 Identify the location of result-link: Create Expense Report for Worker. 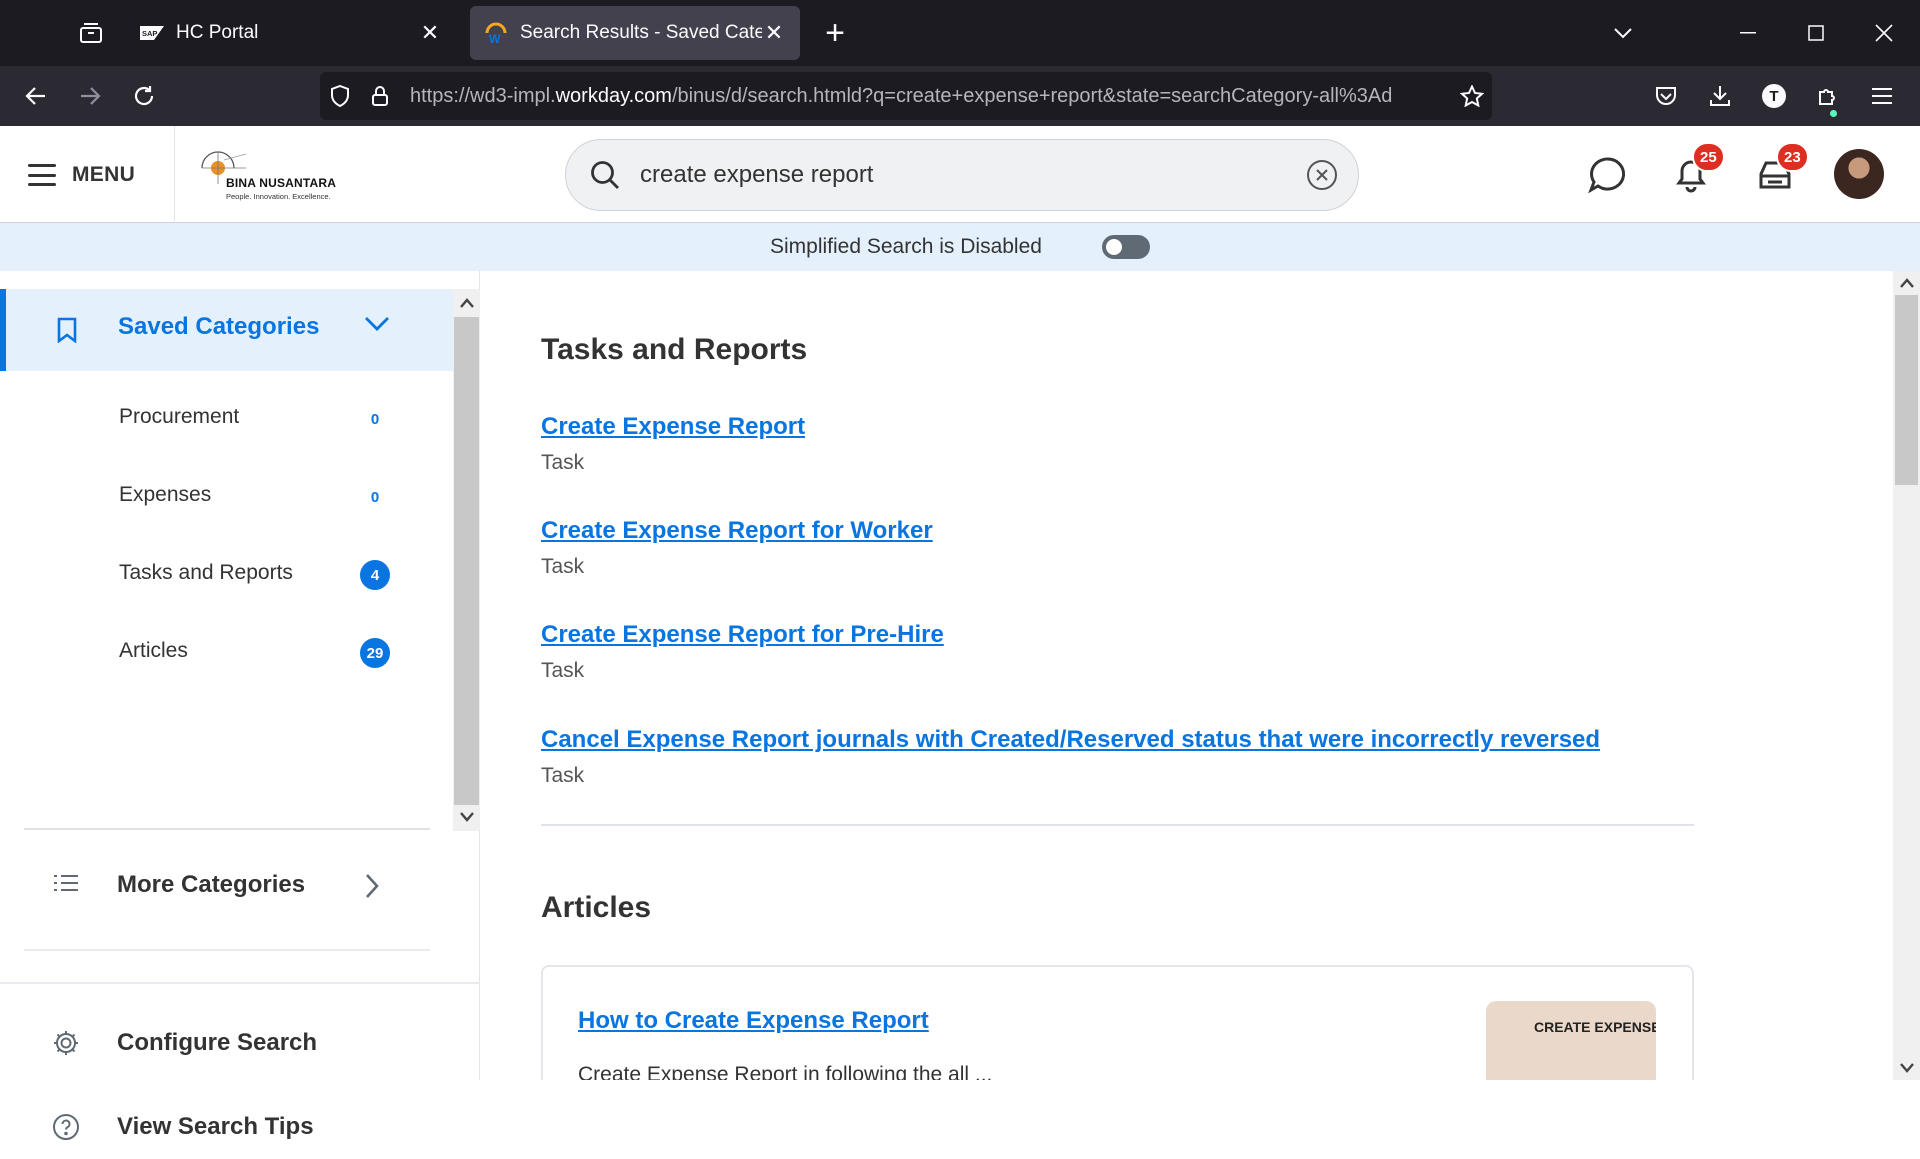
(737, 531).